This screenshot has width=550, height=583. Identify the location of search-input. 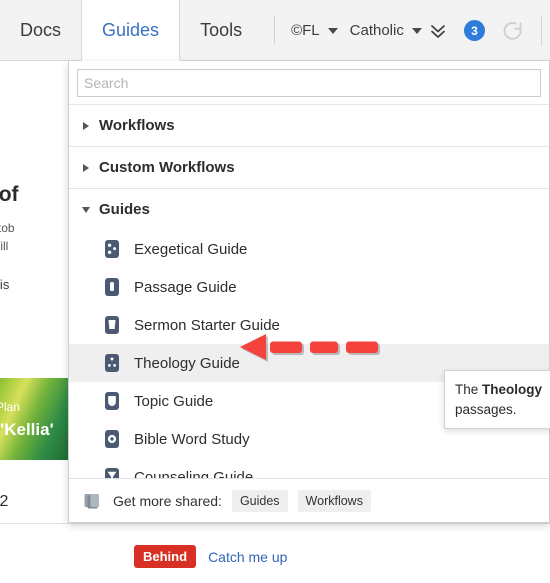
(309, 83).